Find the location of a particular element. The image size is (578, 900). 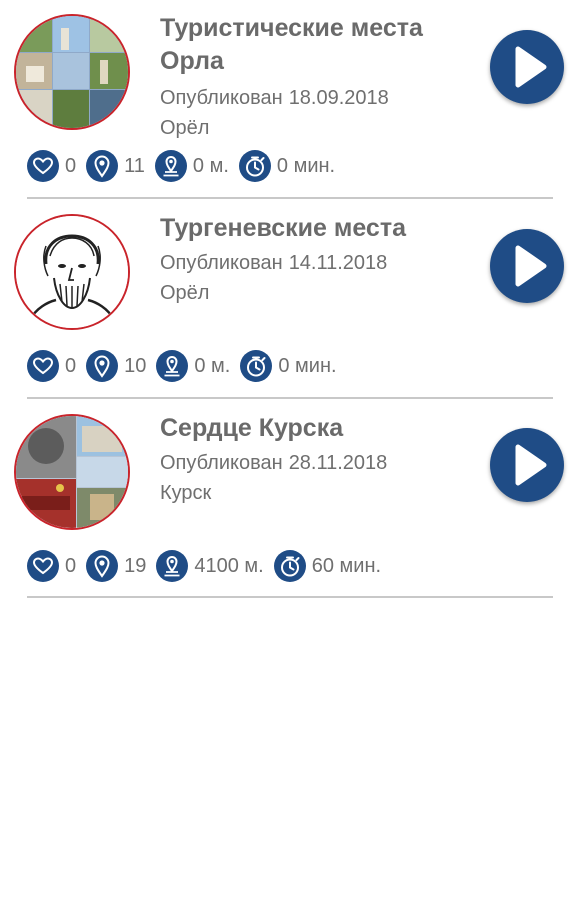

tour-stats: 0 10 0 м. 0 мин. is located at coordinates (187, 366).